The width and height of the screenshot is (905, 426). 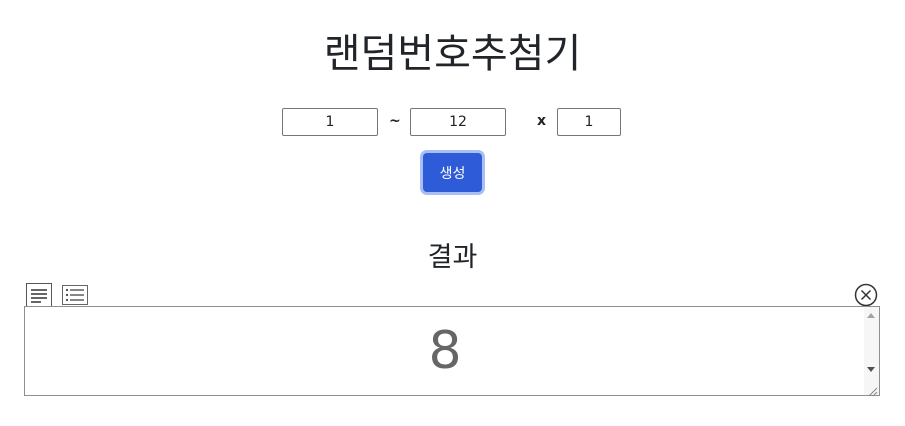 What do you see at coordinates (39, 295) in the screenshot?
I see `text-view-icon` at bounding box center [39, 295].